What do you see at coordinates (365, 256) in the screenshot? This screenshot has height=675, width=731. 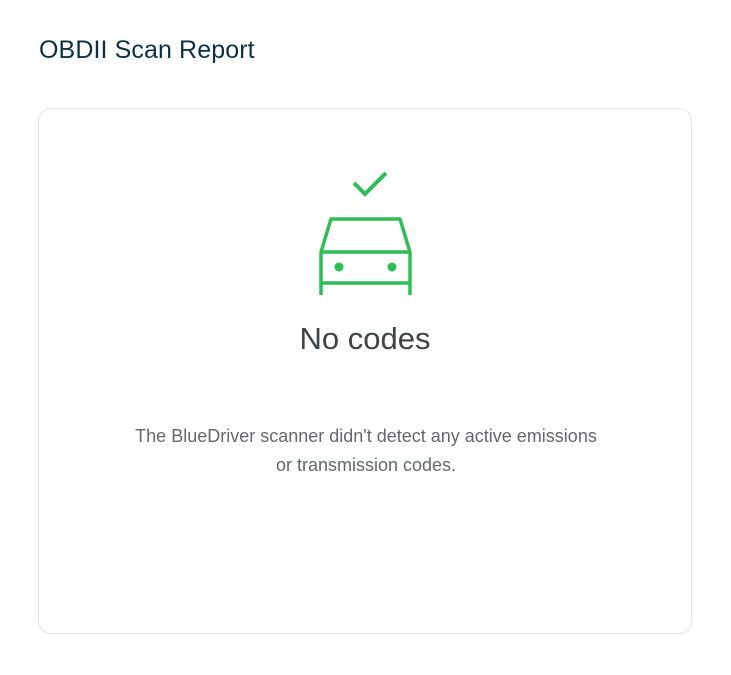 I see `car-front-icon` at bounding box center [365, 256].